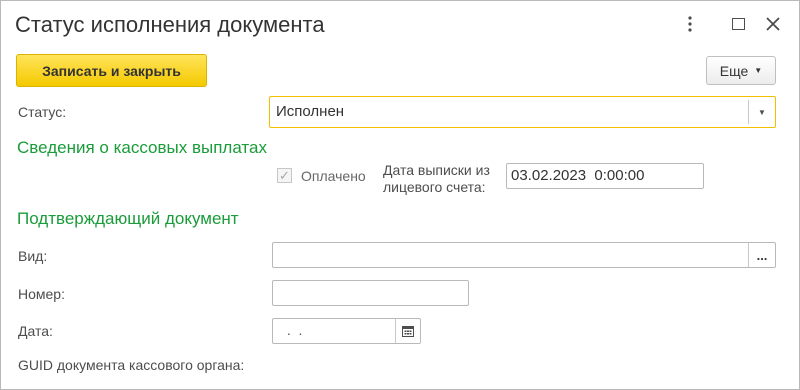 The height and width of the screenshot is (390, 800). I want to click on checkmark-icon: ✓, so click(284, 175).